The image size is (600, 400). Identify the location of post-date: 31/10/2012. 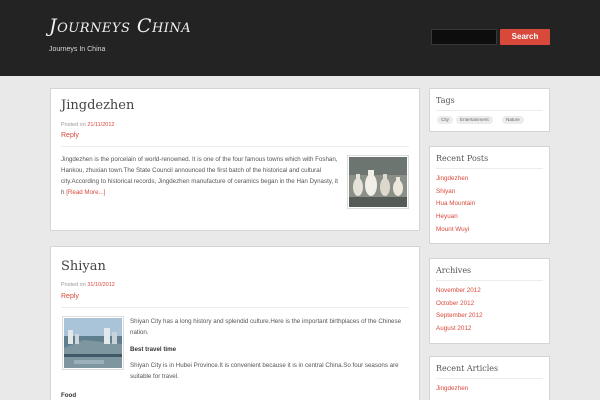
(101, 285).